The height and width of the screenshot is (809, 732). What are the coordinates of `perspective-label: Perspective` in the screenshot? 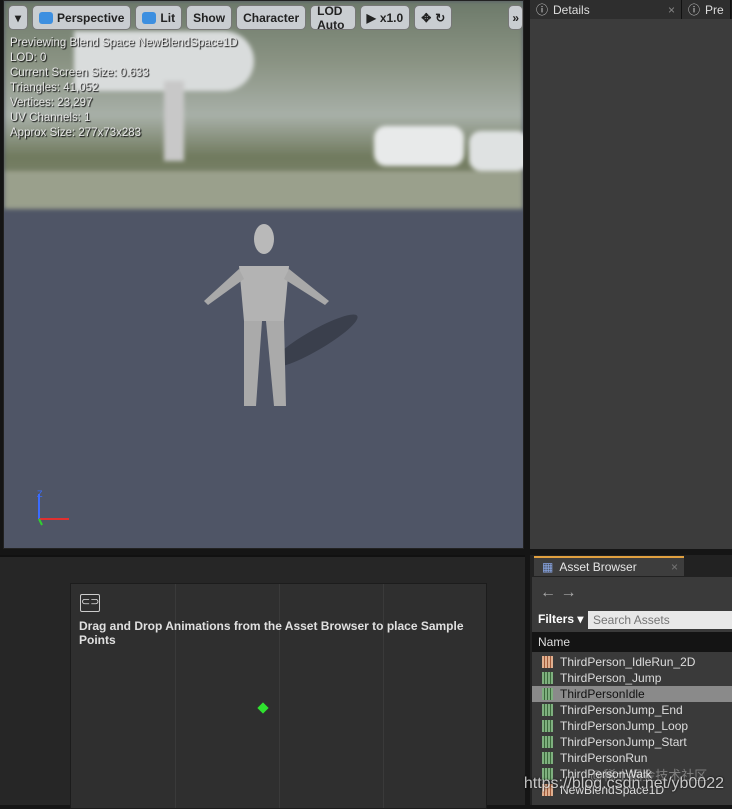 It's located at (91, 17).